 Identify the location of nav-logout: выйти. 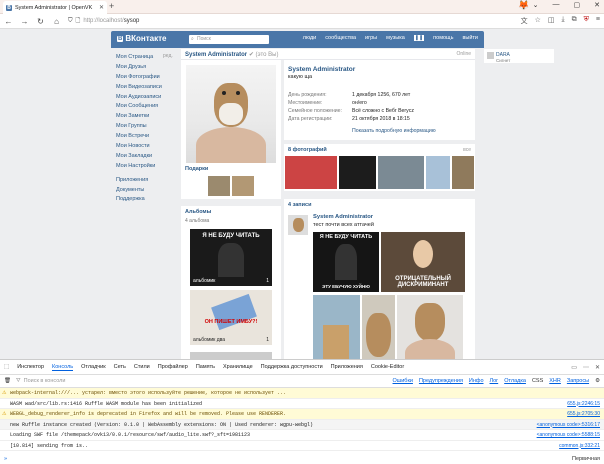
(470, 38).